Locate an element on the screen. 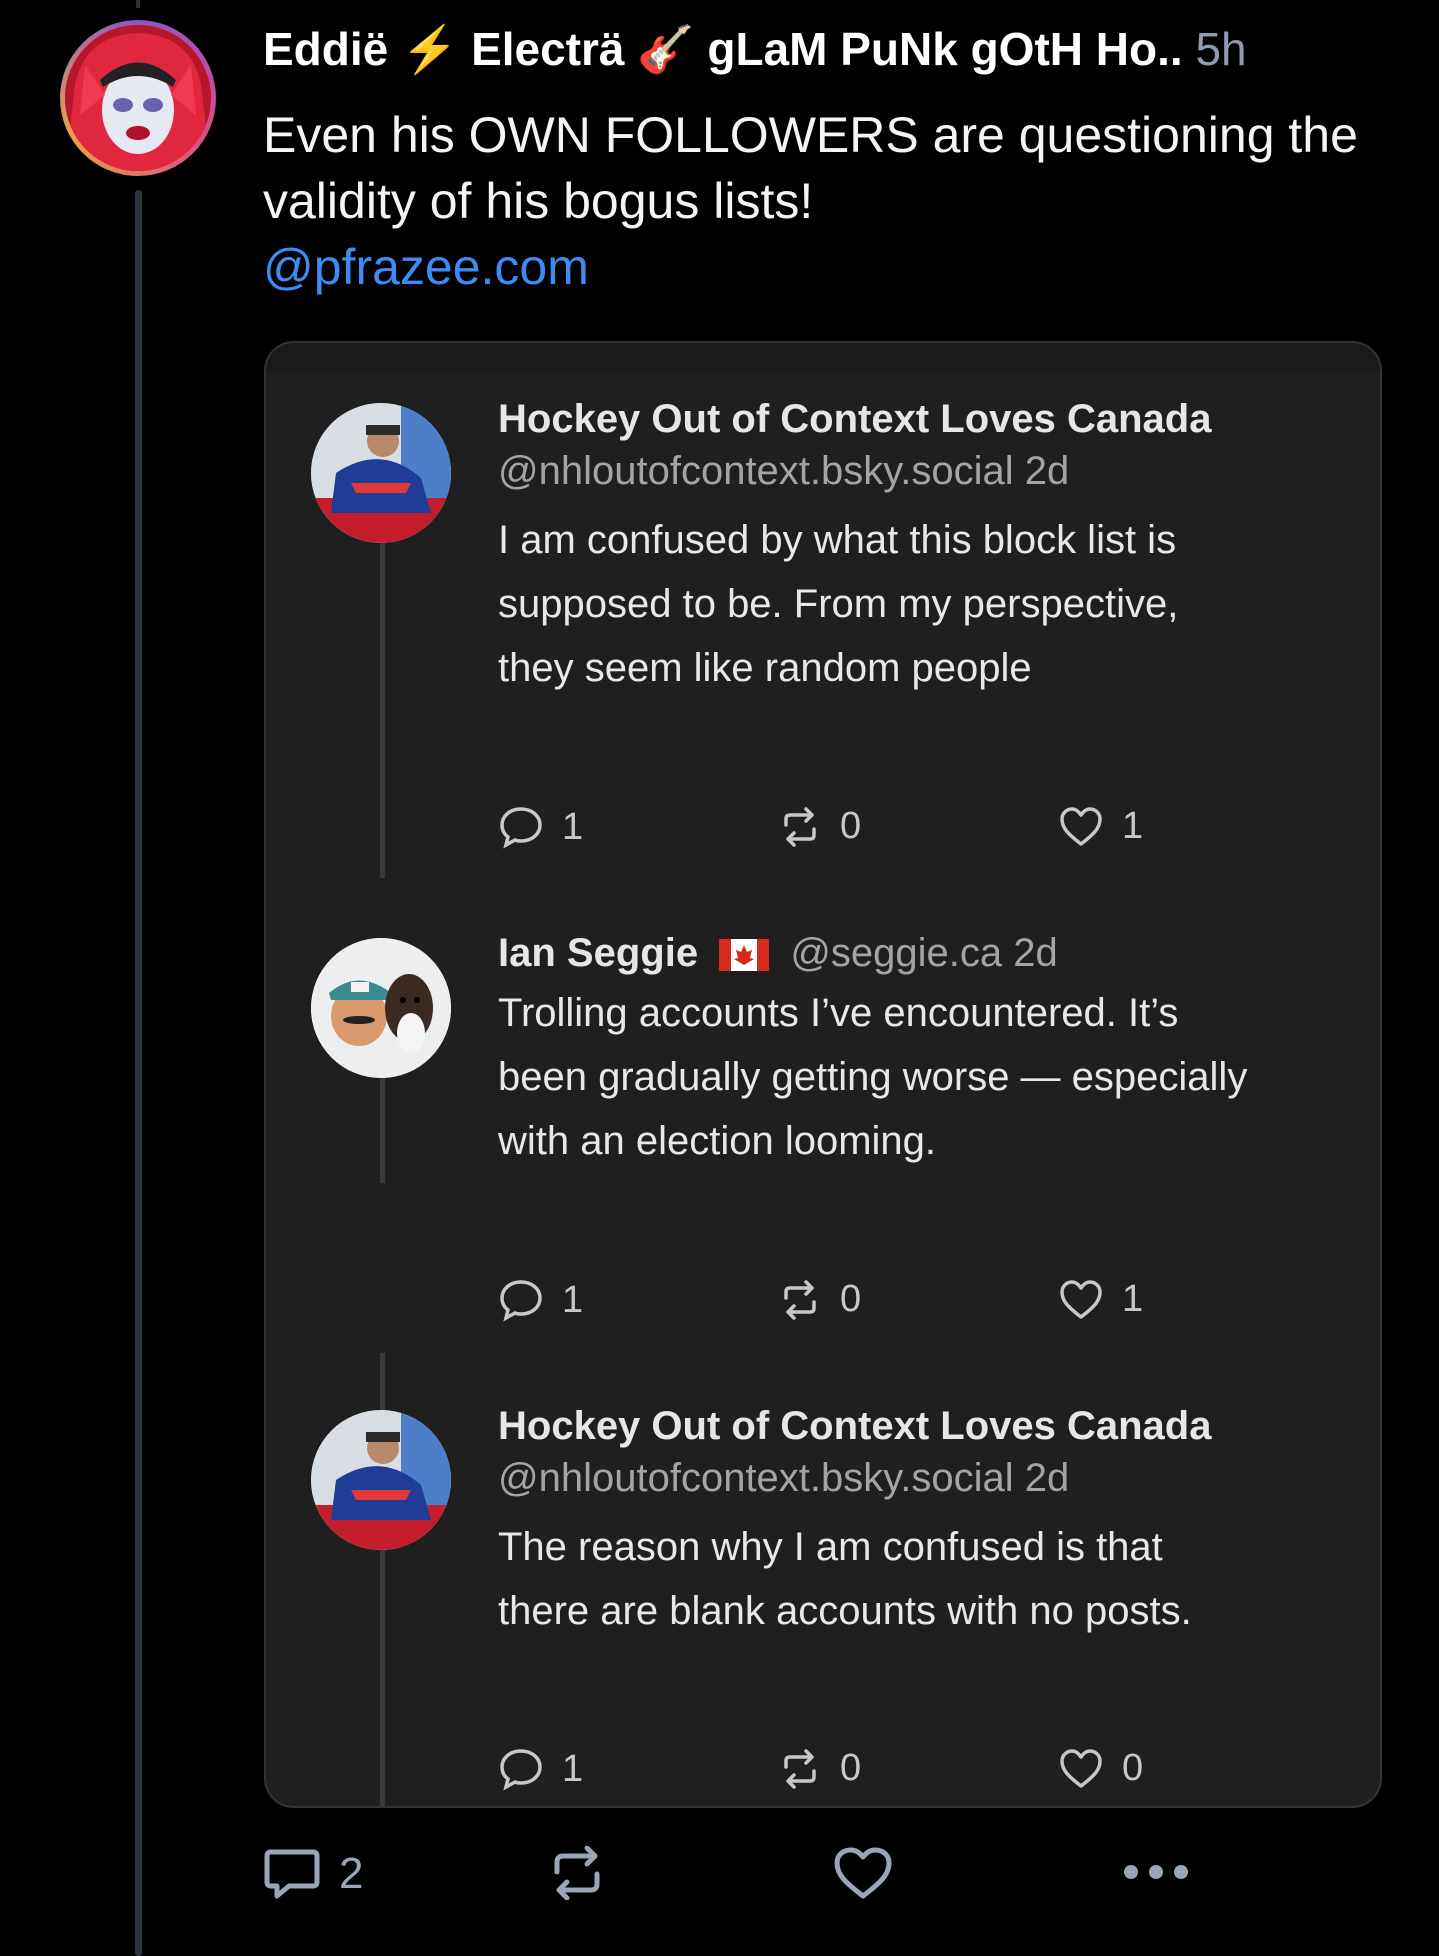  more-icon is located at coordinates (1156, 1872).